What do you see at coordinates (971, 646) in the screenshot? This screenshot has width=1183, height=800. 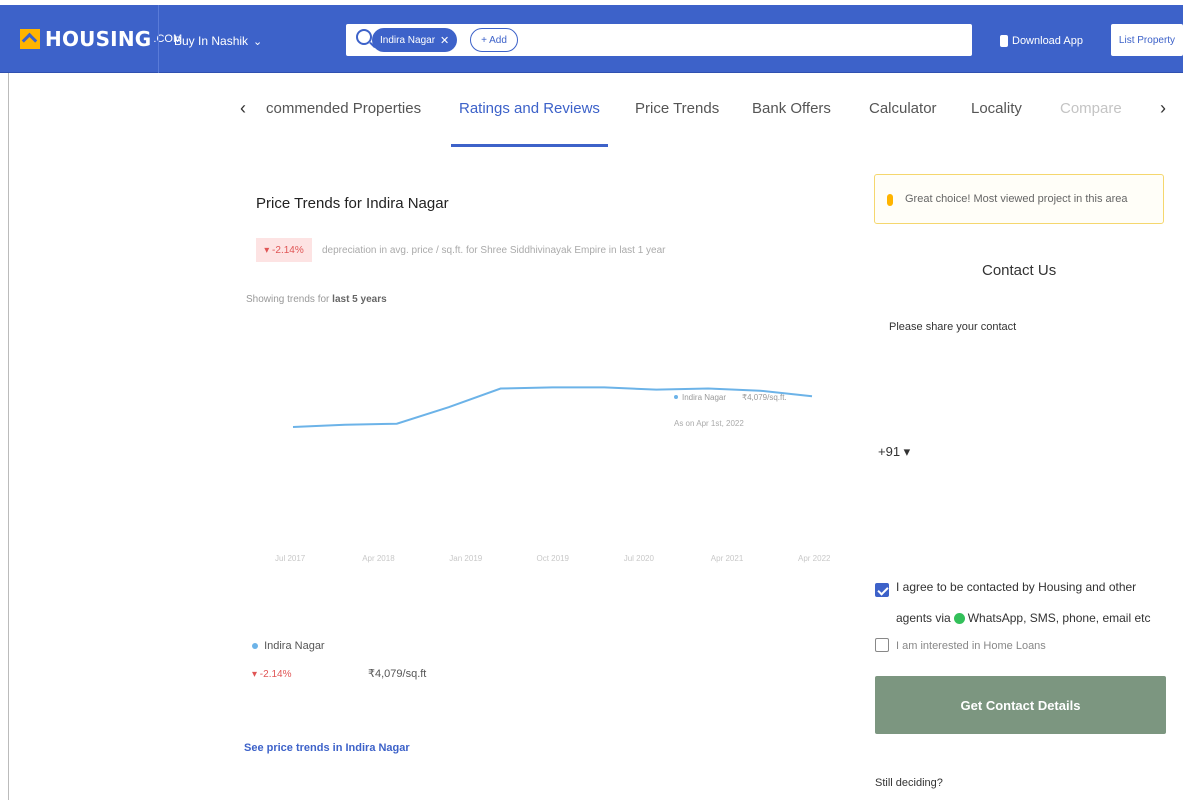 I see `home-loans-label: I am interested in Home Loans` at bounding box center [971, 646].